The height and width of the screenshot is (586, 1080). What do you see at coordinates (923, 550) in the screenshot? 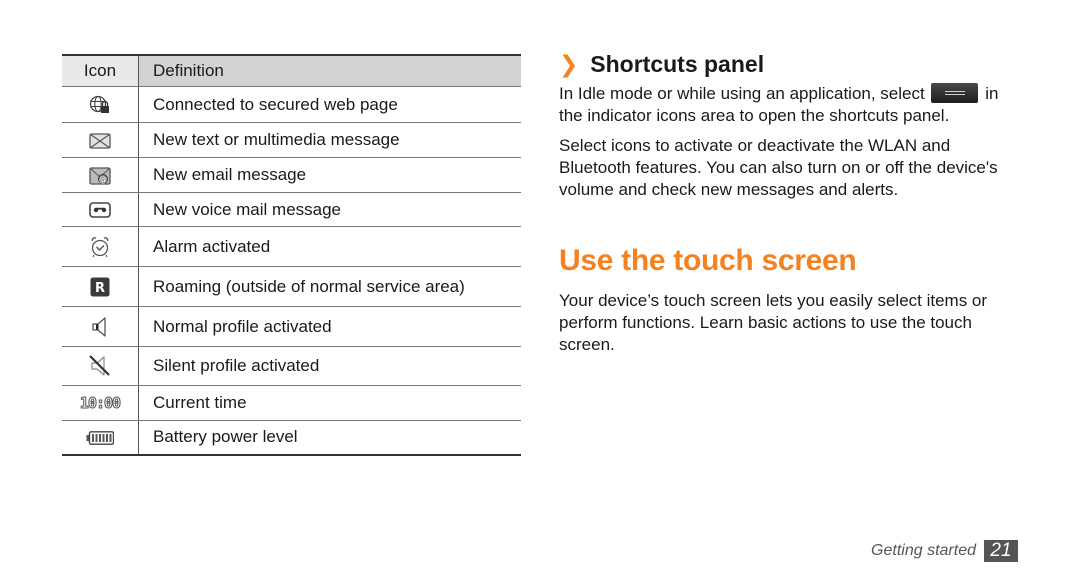
I see `footer-section-label: Getting started` at bounding box center [923, 550].